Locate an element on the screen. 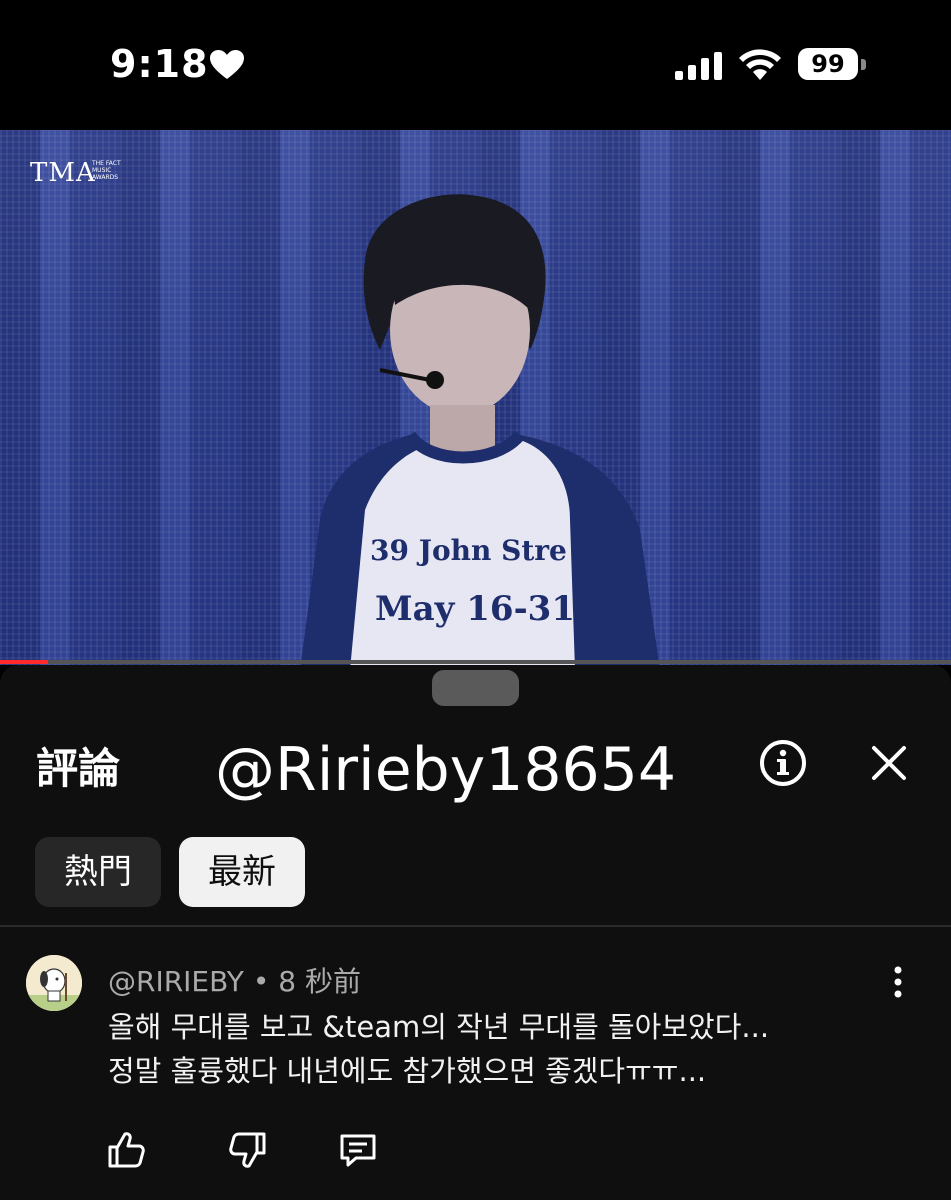  cellular-signal-icon is located at coordinates (698, 66).